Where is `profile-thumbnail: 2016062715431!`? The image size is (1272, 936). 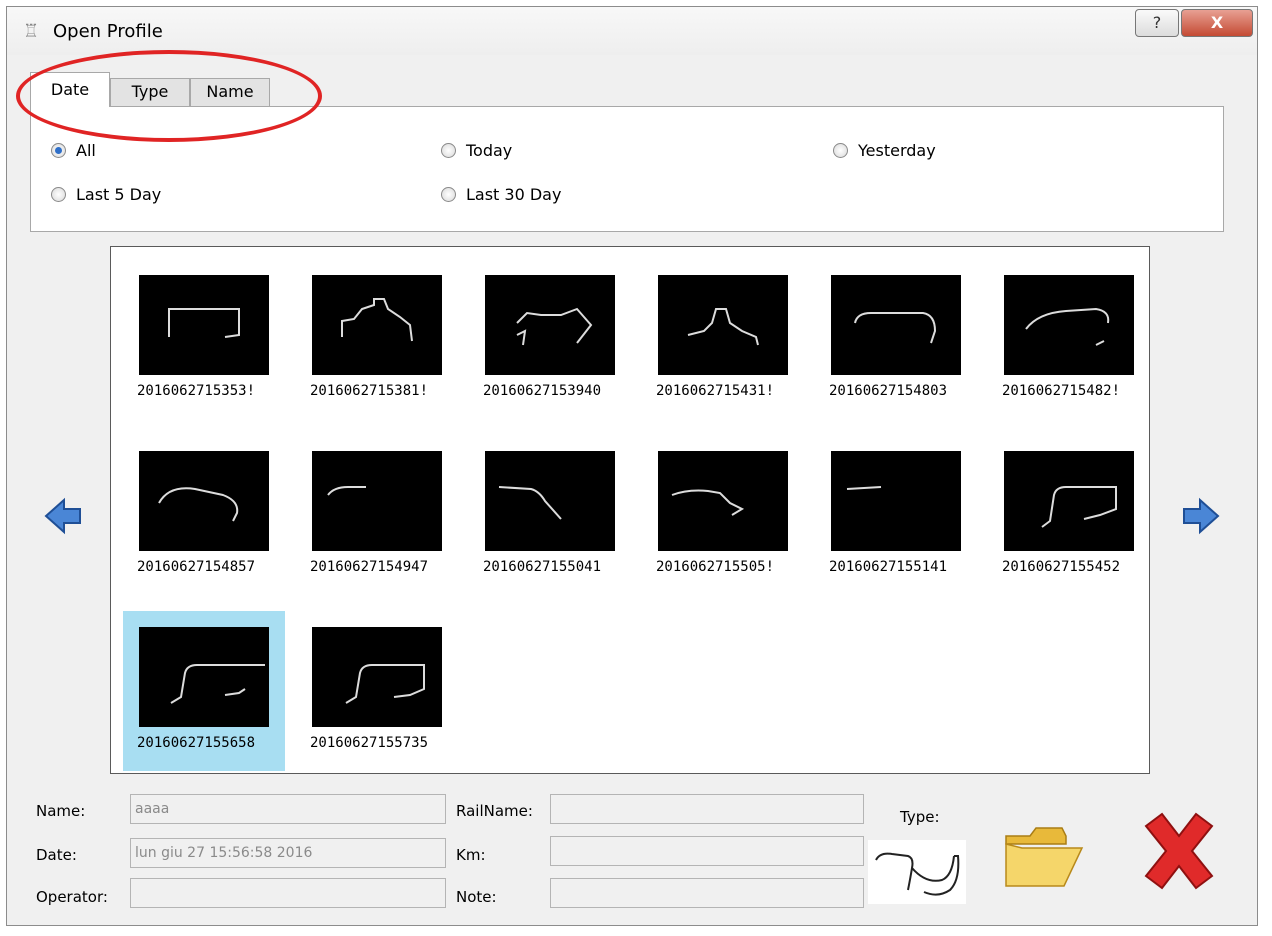
profile-thumbnail: 2016062715431! is located at coordinates (723, 339).